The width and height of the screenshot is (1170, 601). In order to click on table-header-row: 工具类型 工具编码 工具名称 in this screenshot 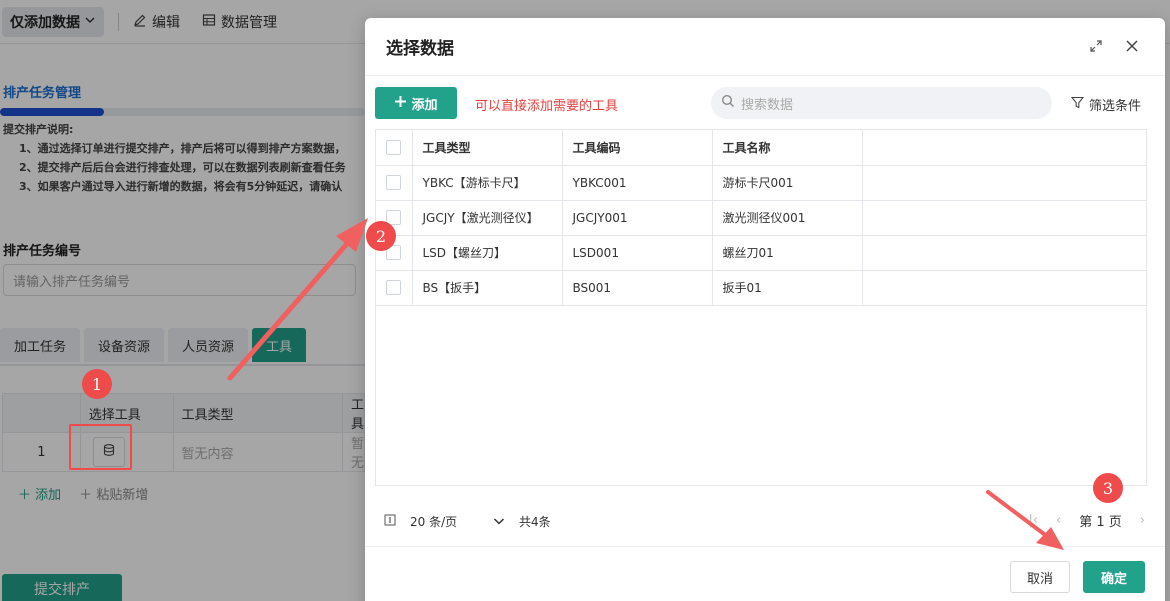, I will do `click(761, 148)`.